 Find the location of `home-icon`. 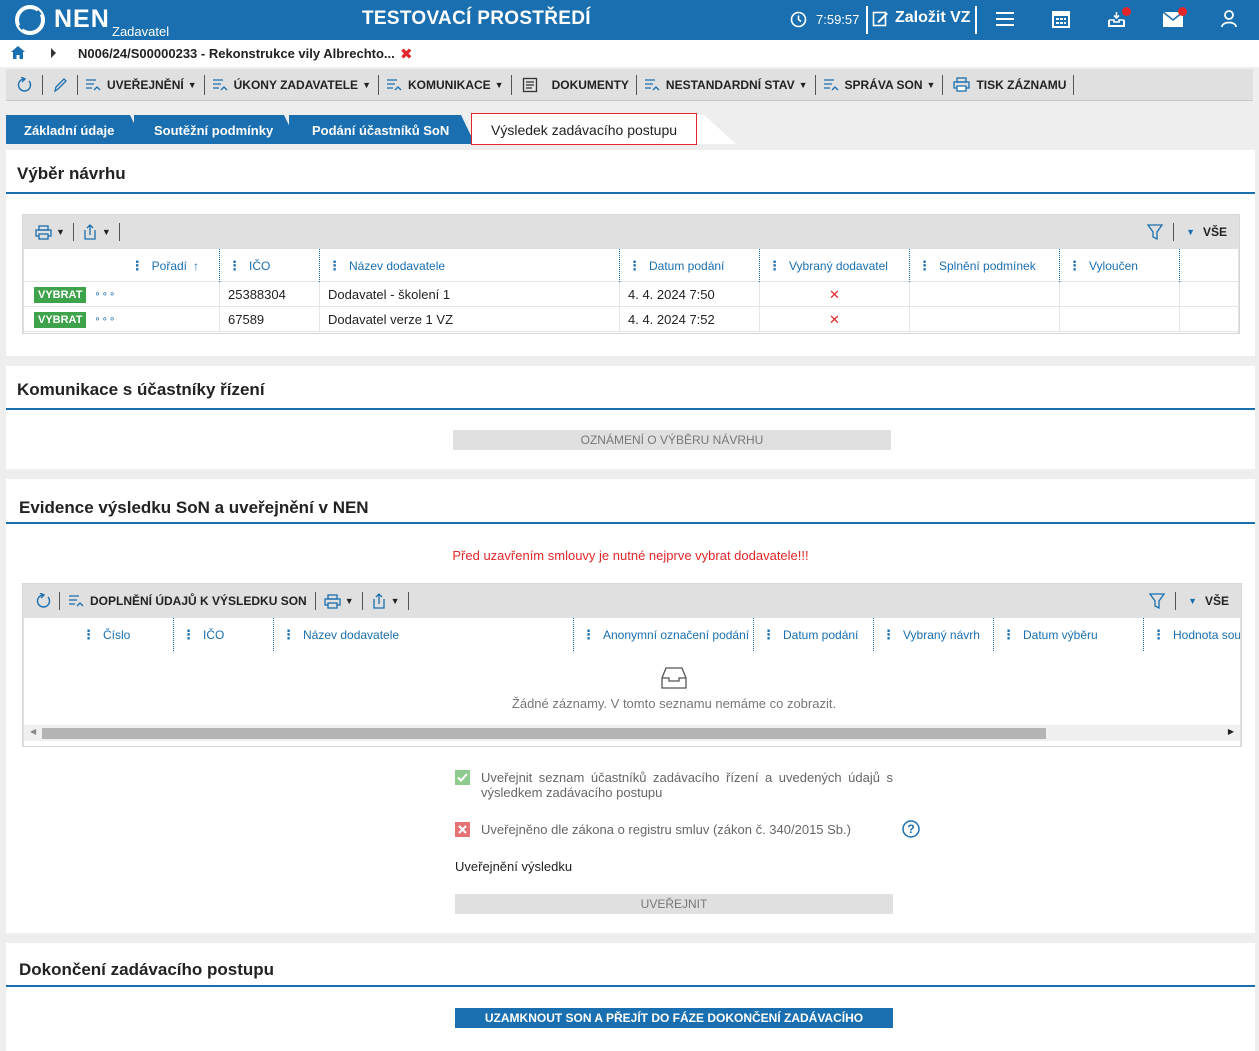

home-icon is located at coordinates (18, 52).